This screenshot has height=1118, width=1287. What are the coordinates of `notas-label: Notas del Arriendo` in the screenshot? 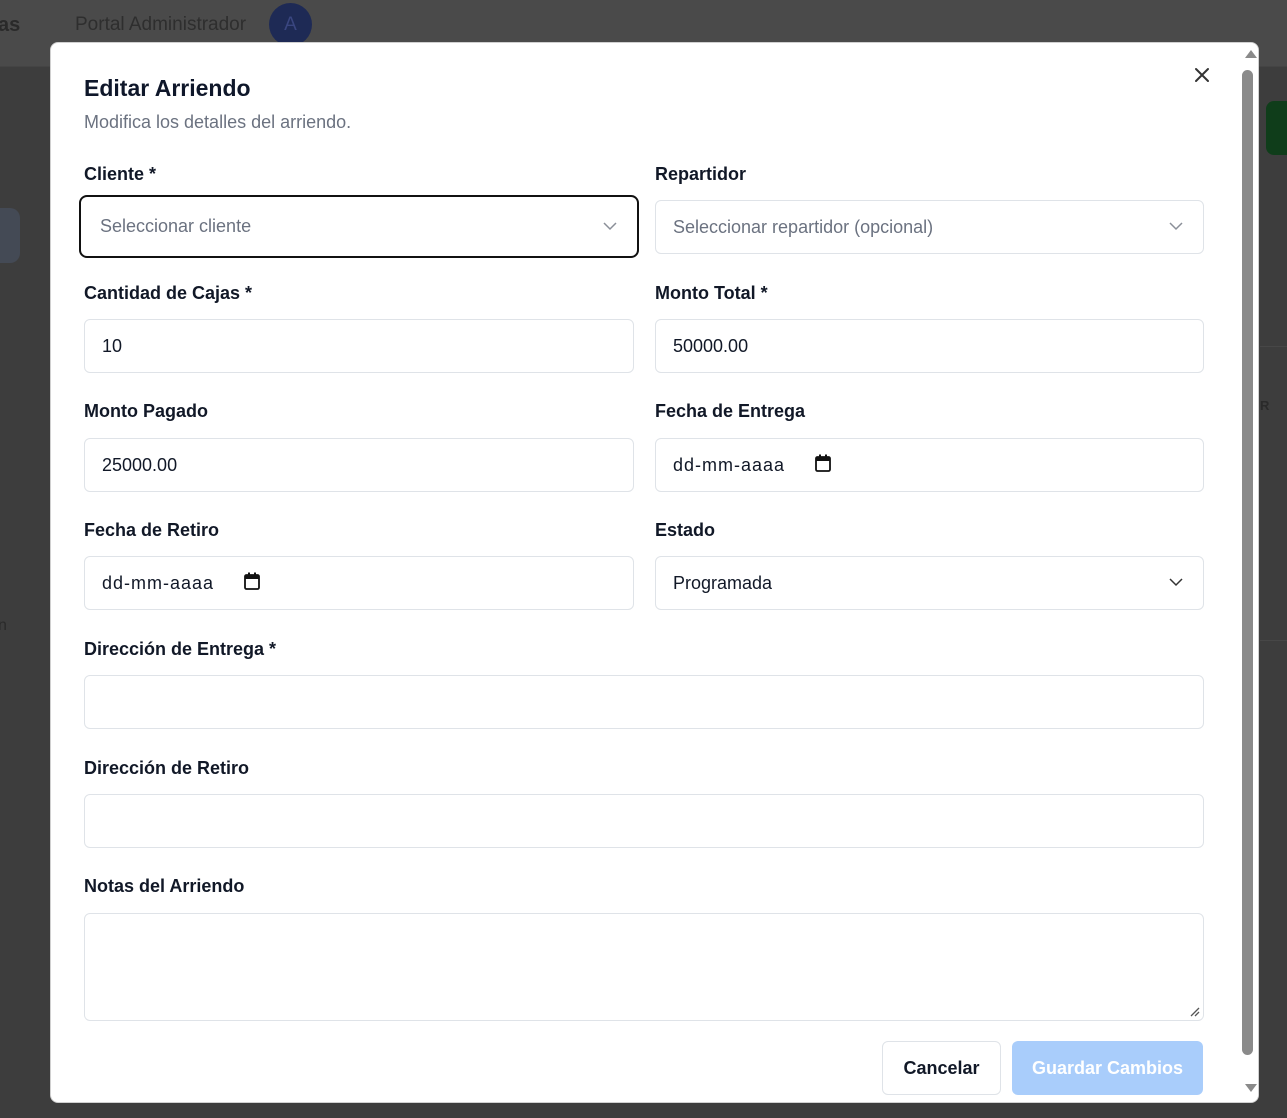 It's located at (164, 886).